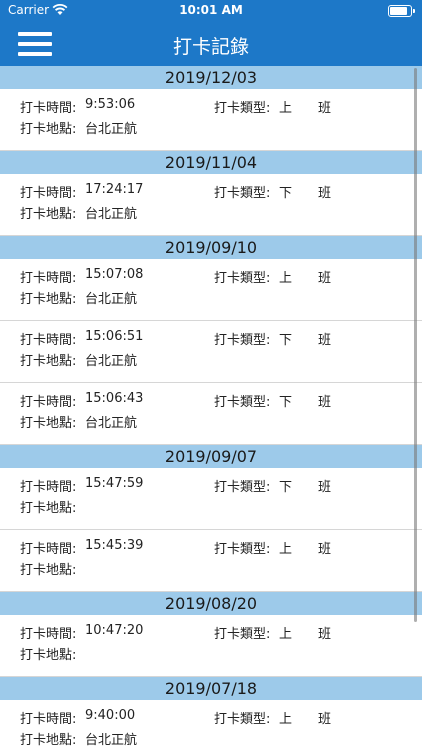  Describe the element at coordinates (114, 483) in the screenshot. I see `punch-time-value: 15:47:59` at that location.